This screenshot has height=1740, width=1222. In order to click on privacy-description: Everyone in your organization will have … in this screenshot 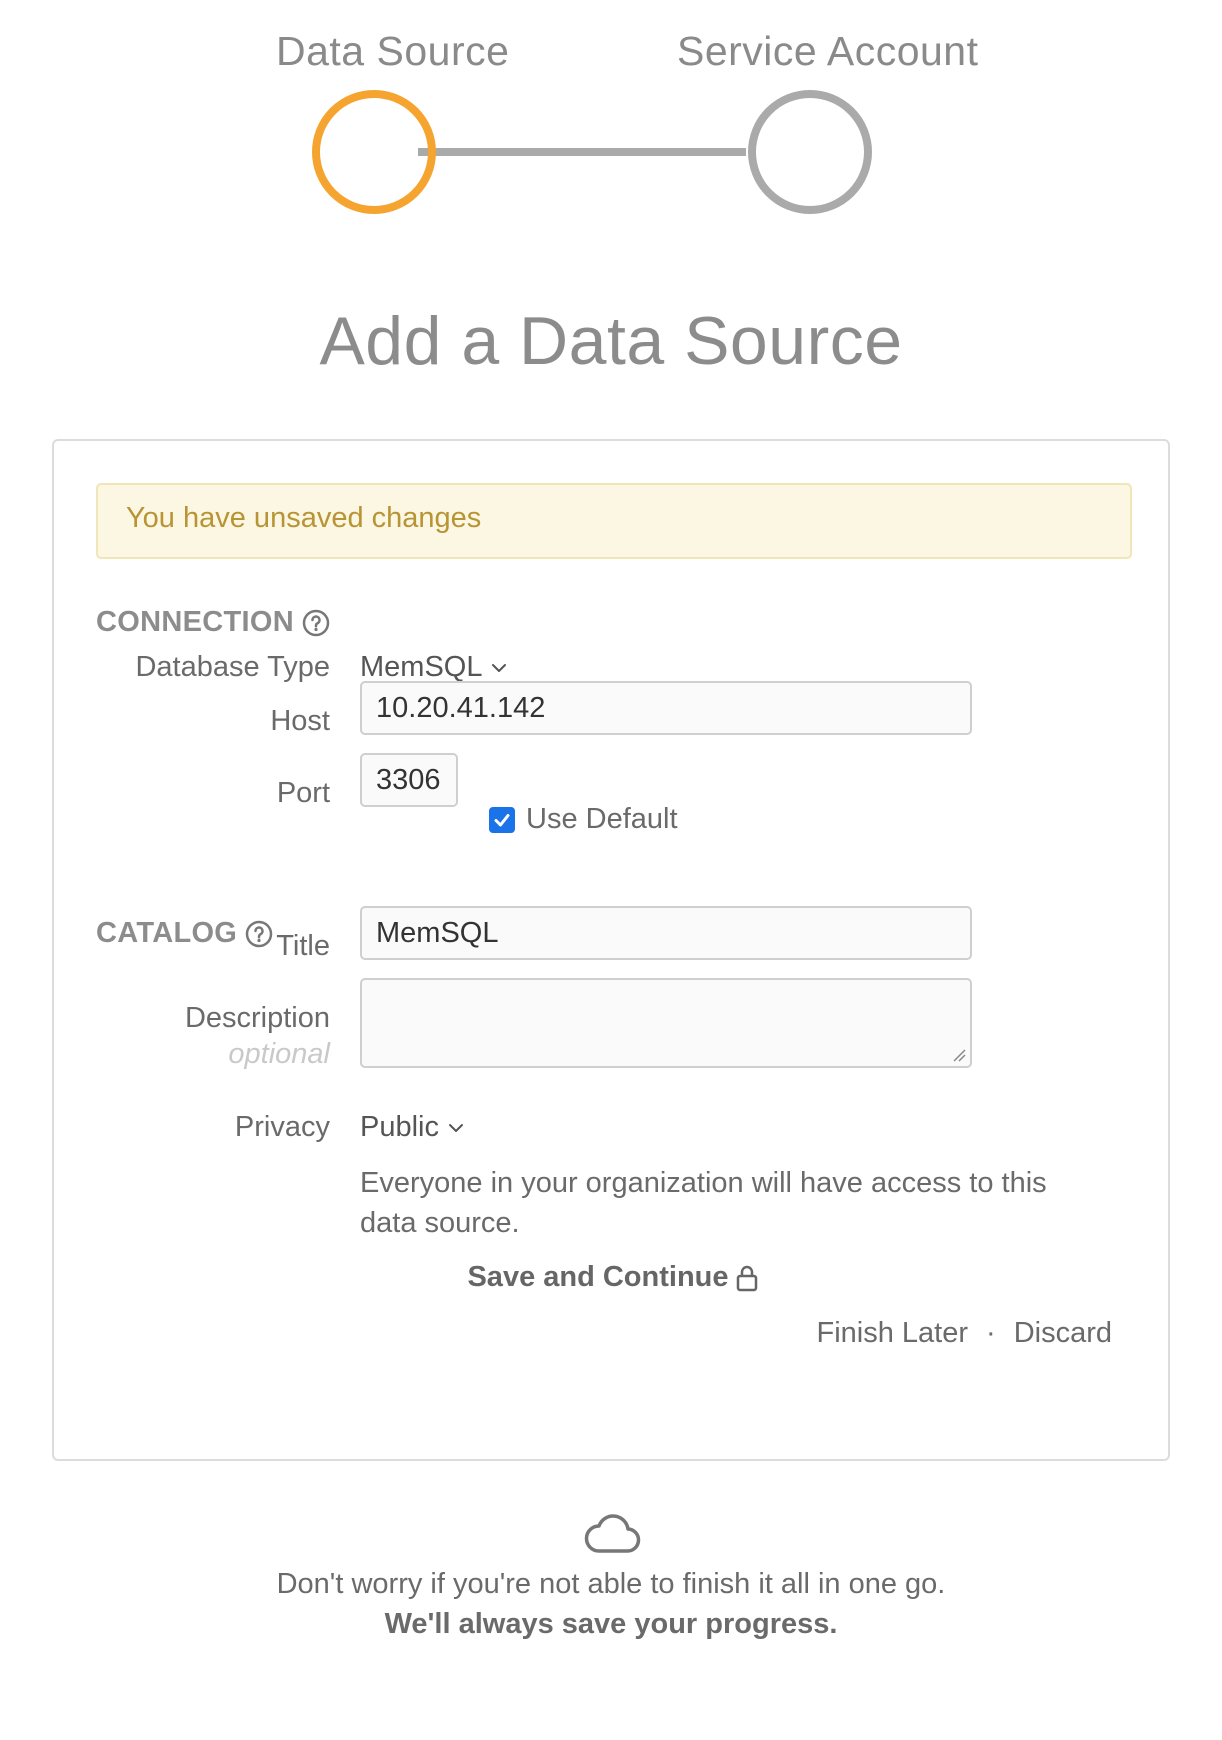, I will do `click(703, 1203)`.